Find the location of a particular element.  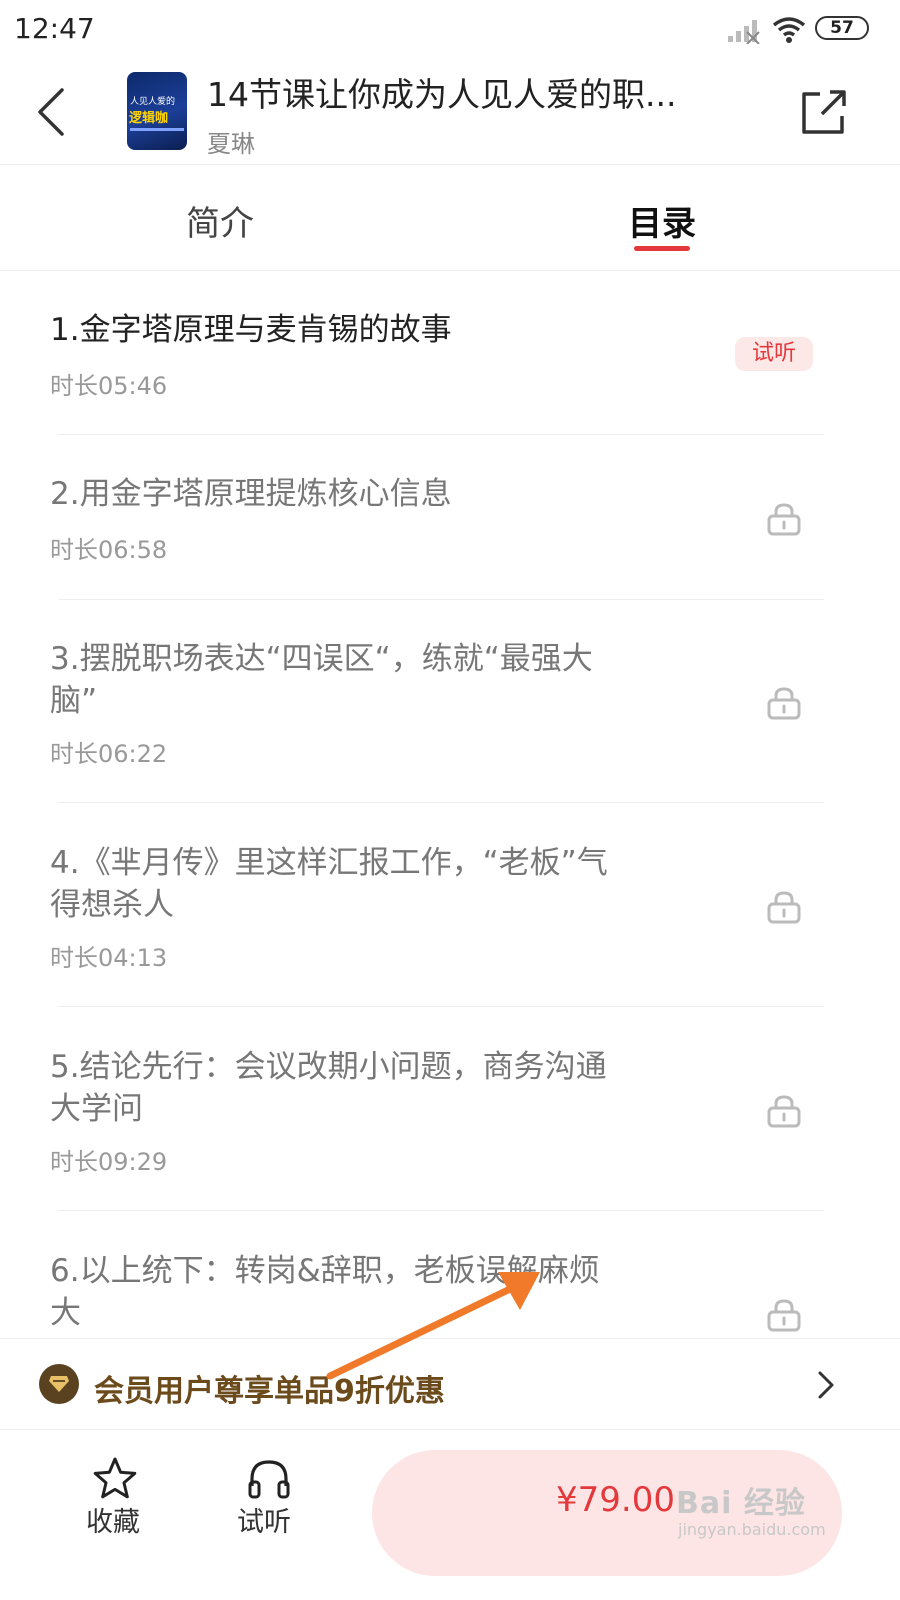

lesson-title-3: 3.摆脱职场表达“四误区“，练就“最强大脑” is located at coordinates (330, 680).